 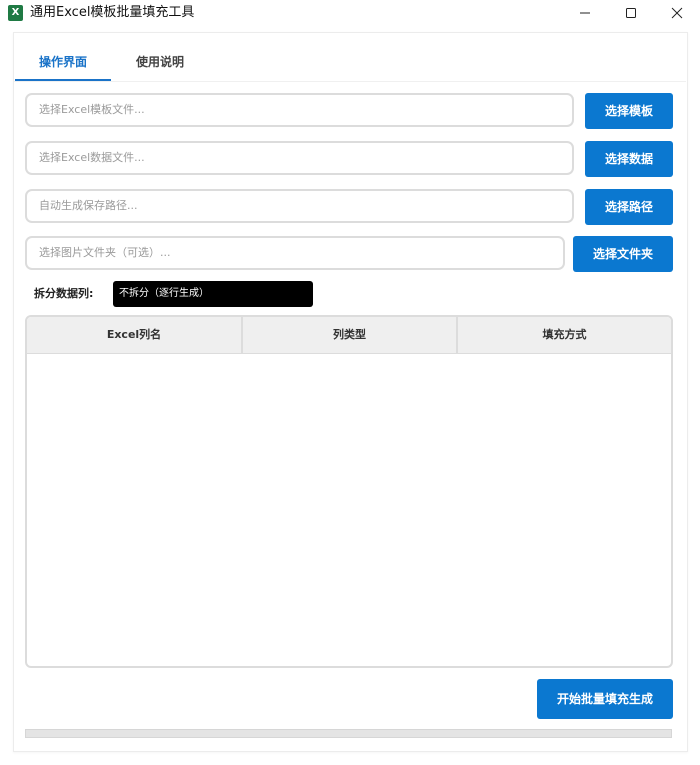 What do you see at coordinates (629, 159) in the screenshot?
I see `select-data-button: 选择数据` at bounding box center [629, 159].